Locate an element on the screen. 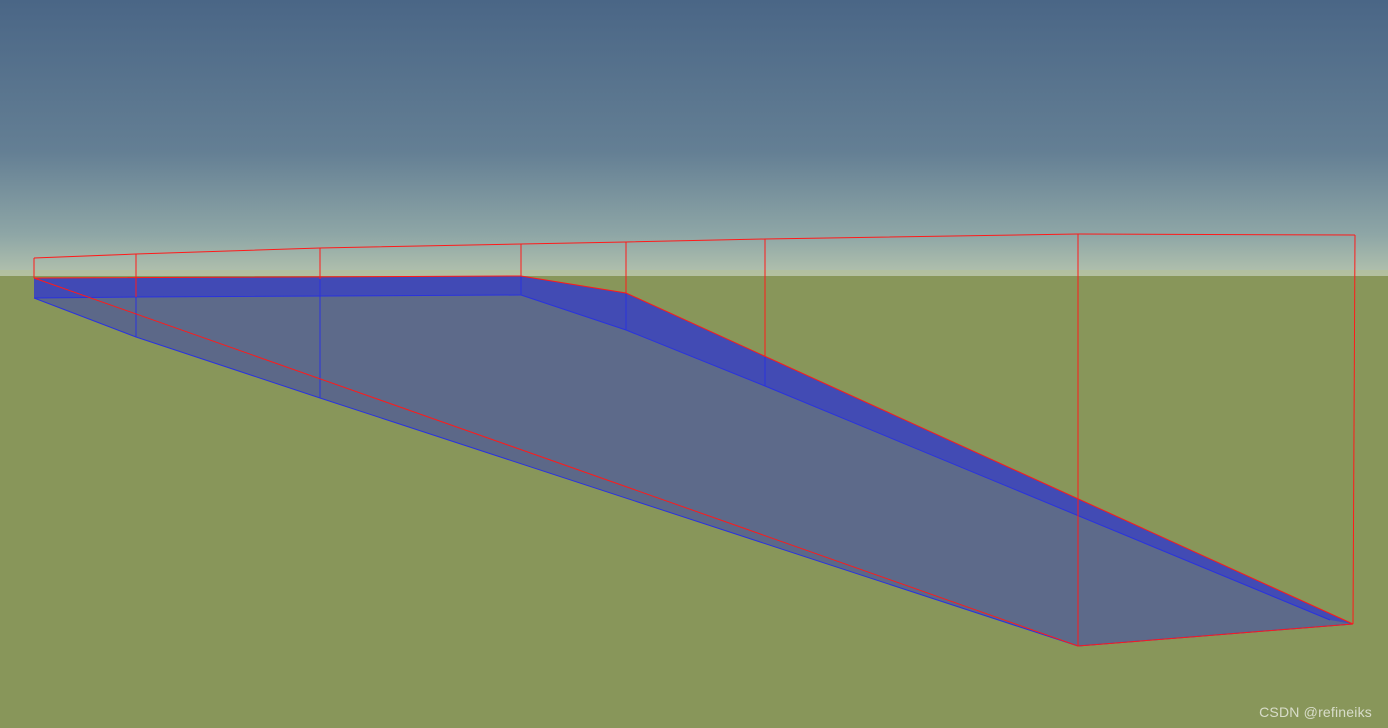 This screenshot has height=728, width=1388. horizon-haze is located at coordinates (694, 273).